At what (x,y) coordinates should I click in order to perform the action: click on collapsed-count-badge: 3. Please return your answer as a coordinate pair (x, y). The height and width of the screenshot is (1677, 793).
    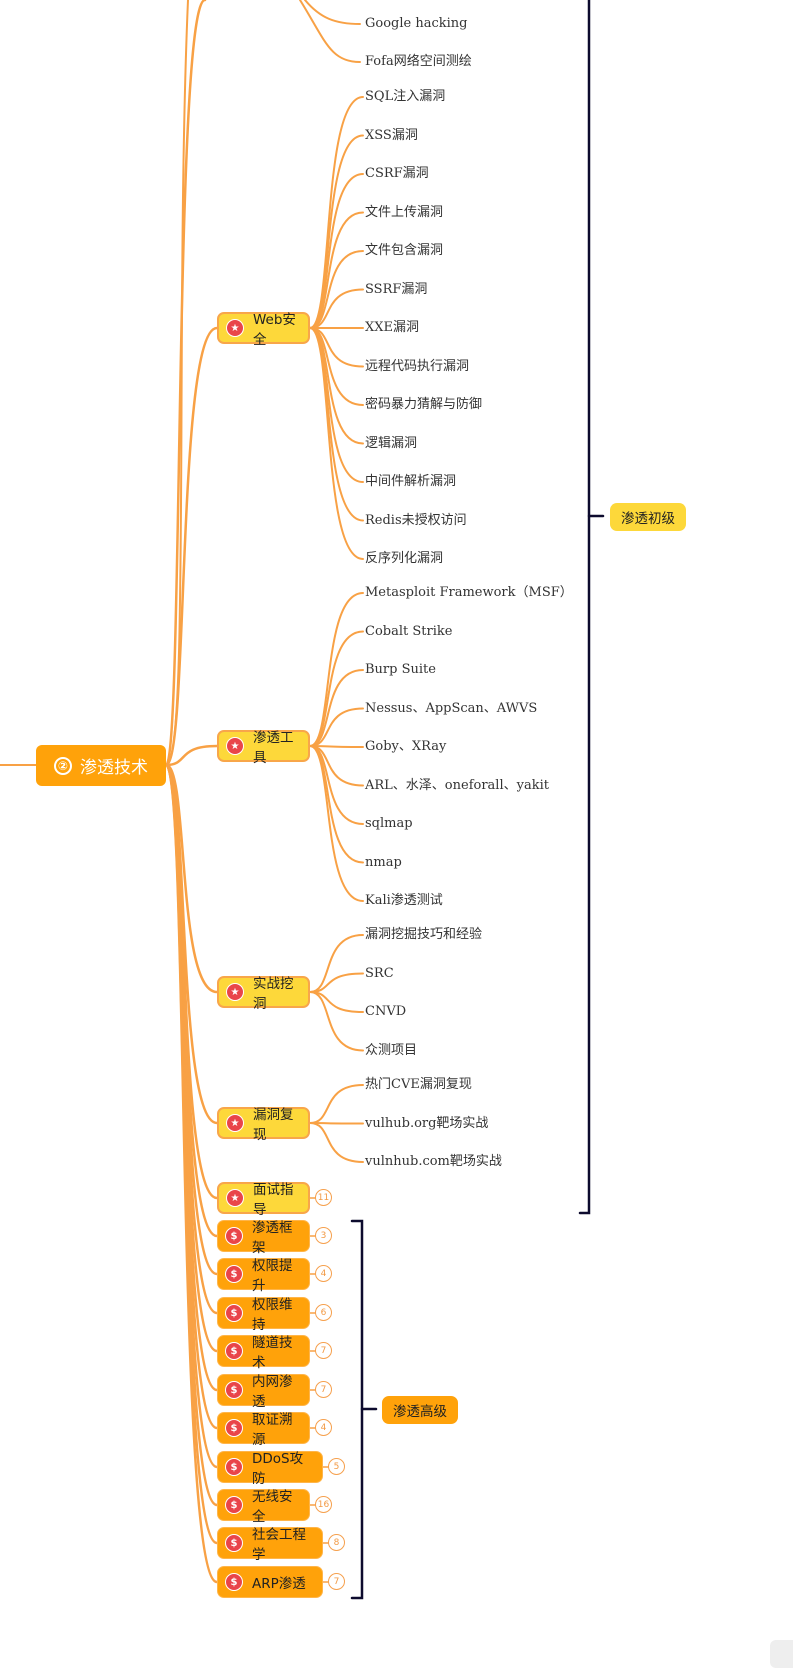
    Looking at the image, I should click on (323, 1235).